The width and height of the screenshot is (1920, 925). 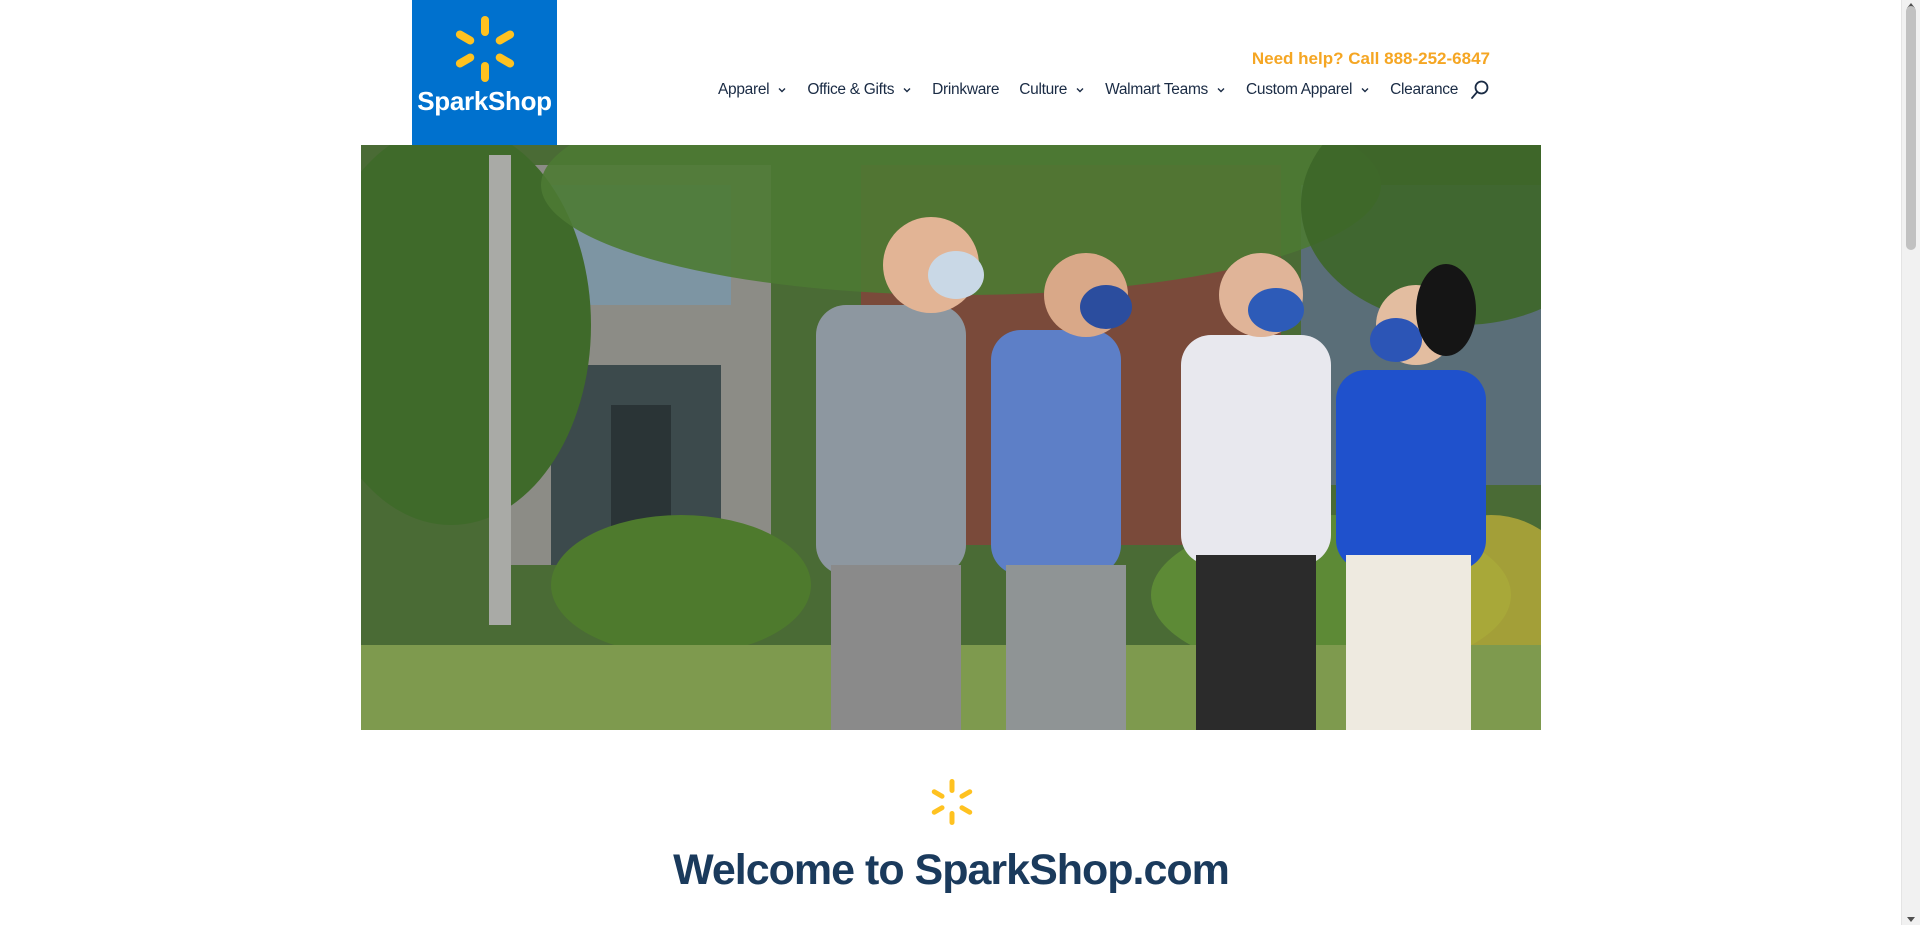 I want to click on nav-item-walmart-teams: Walmart Teams, so click(x=1165, y=90).